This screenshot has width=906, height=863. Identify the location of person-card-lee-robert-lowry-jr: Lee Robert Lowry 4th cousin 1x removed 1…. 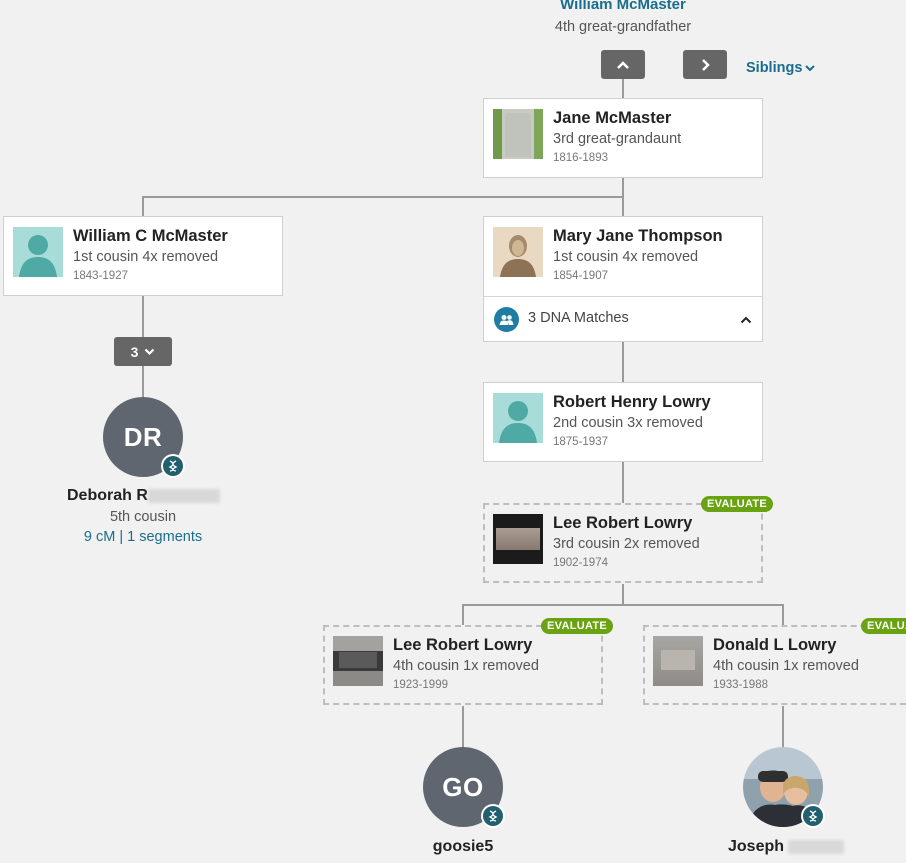
(463, 665).